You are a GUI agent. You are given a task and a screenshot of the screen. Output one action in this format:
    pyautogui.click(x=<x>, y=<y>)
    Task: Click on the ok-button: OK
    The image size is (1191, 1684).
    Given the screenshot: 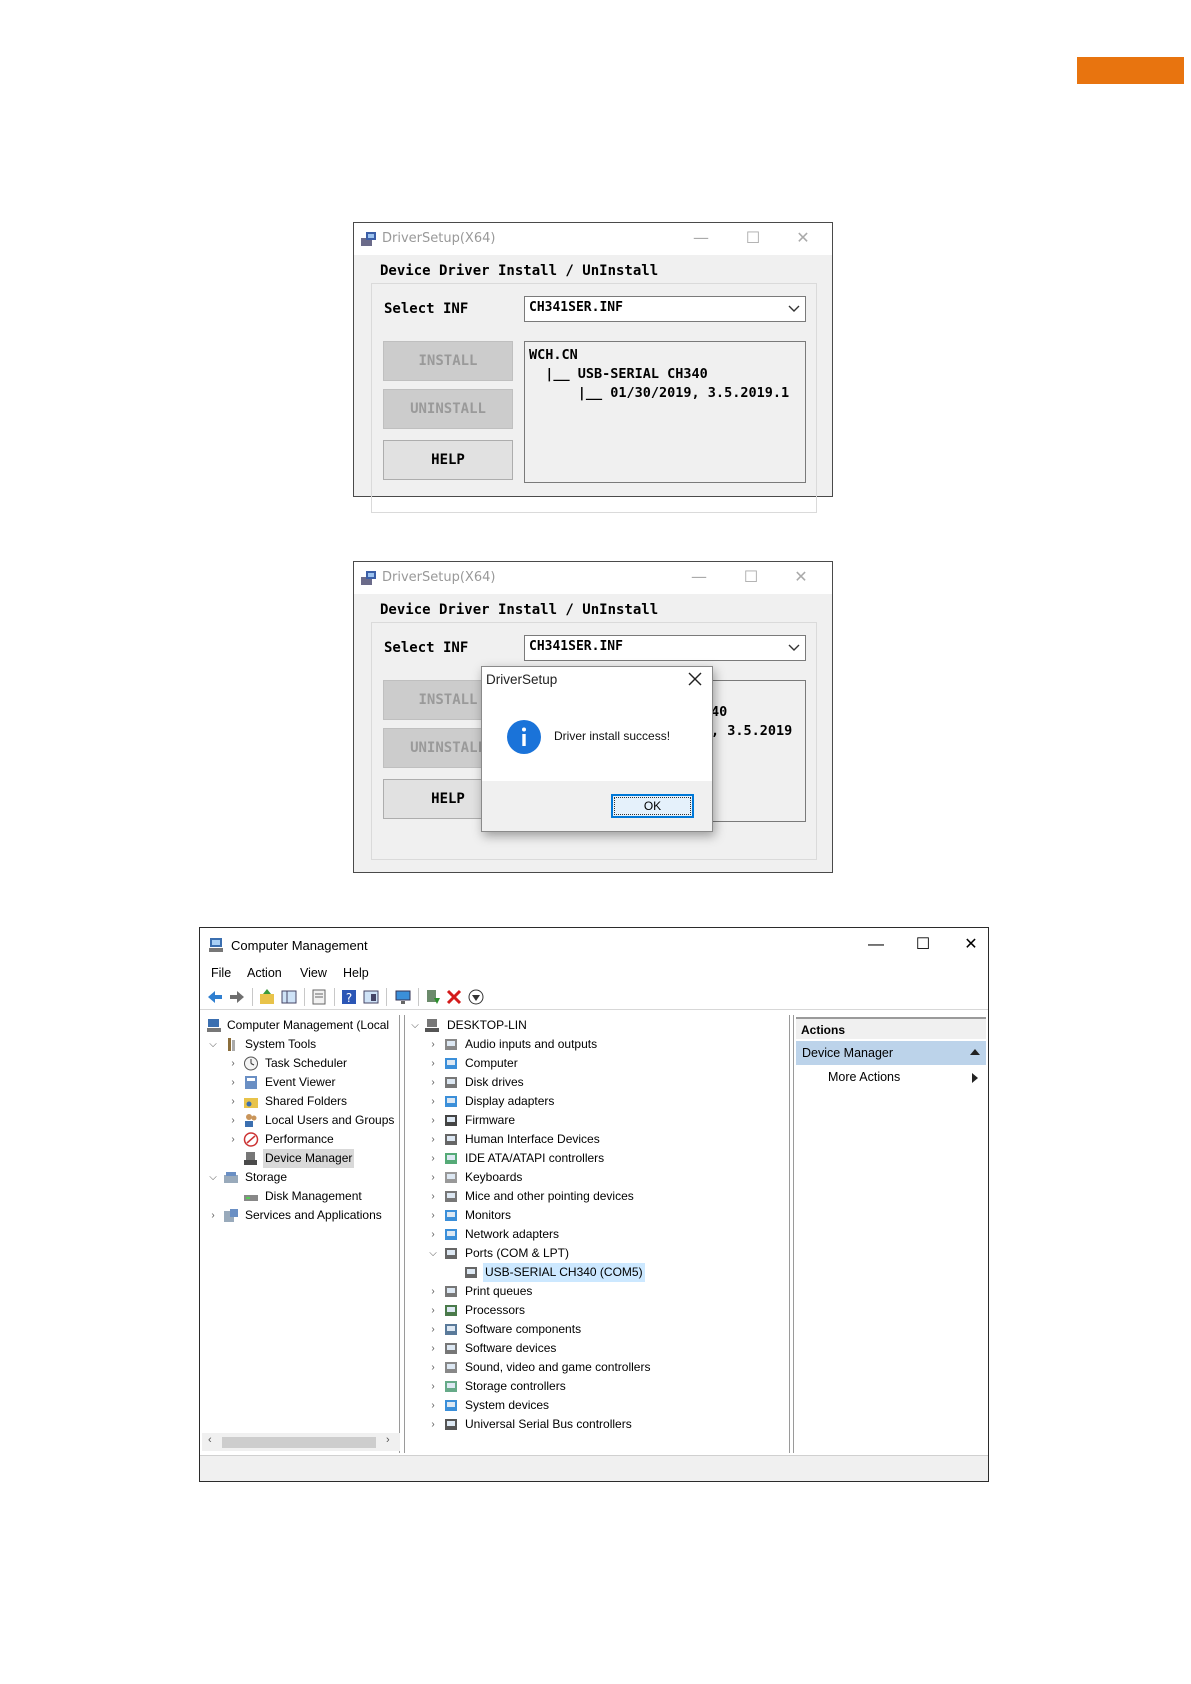 What is the action you would take?
    pyautogui.click(x=652, y=806)
    